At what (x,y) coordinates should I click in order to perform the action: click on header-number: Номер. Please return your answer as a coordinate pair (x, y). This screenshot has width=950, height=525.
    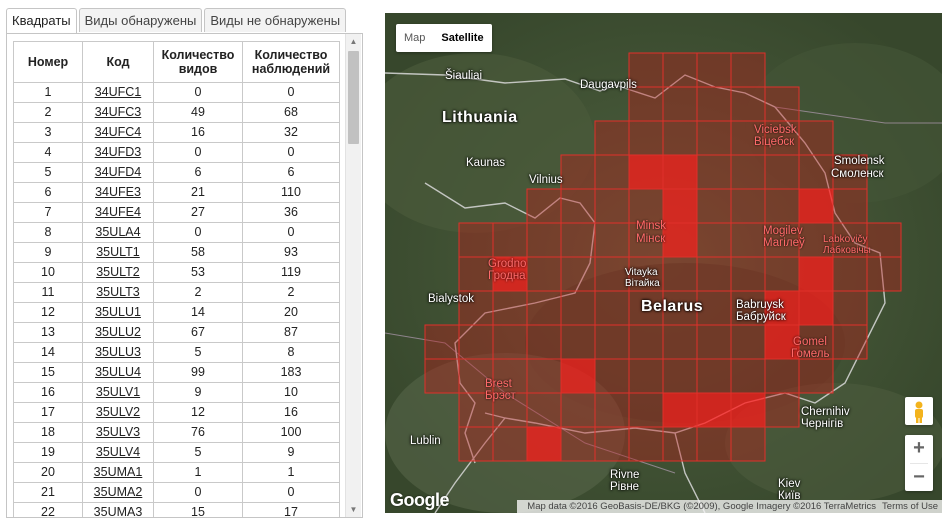
    Looking at the image, I should click on (48, 62).